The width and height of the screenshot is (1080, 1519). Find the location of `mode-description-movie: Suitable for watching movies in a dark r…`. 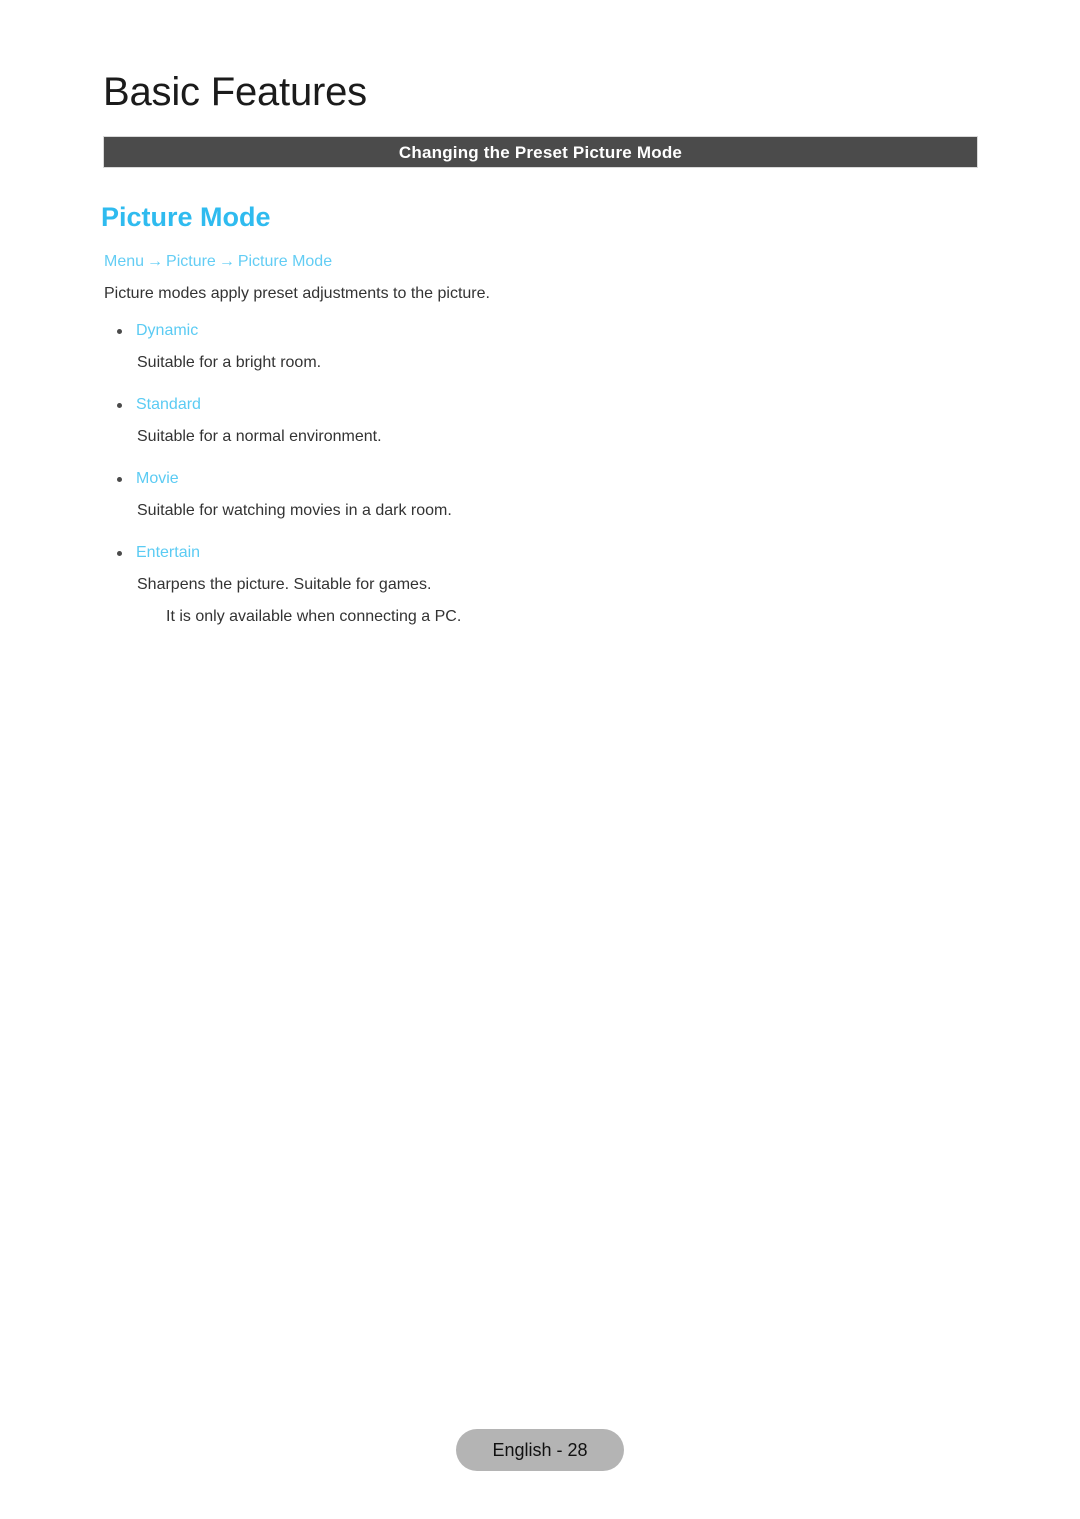

mode-description-movie: Suitable for watching movies in a dark r… is located at coordinates (294, 510).